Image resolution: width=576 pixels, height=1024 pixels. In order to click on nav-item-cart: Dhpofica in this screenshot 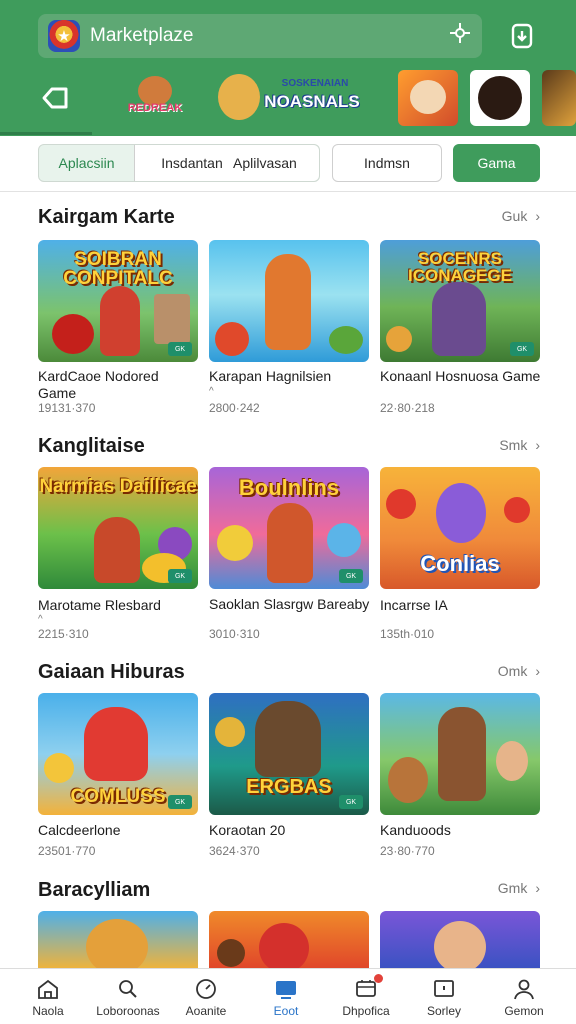, I will do `click(366, 996)`.